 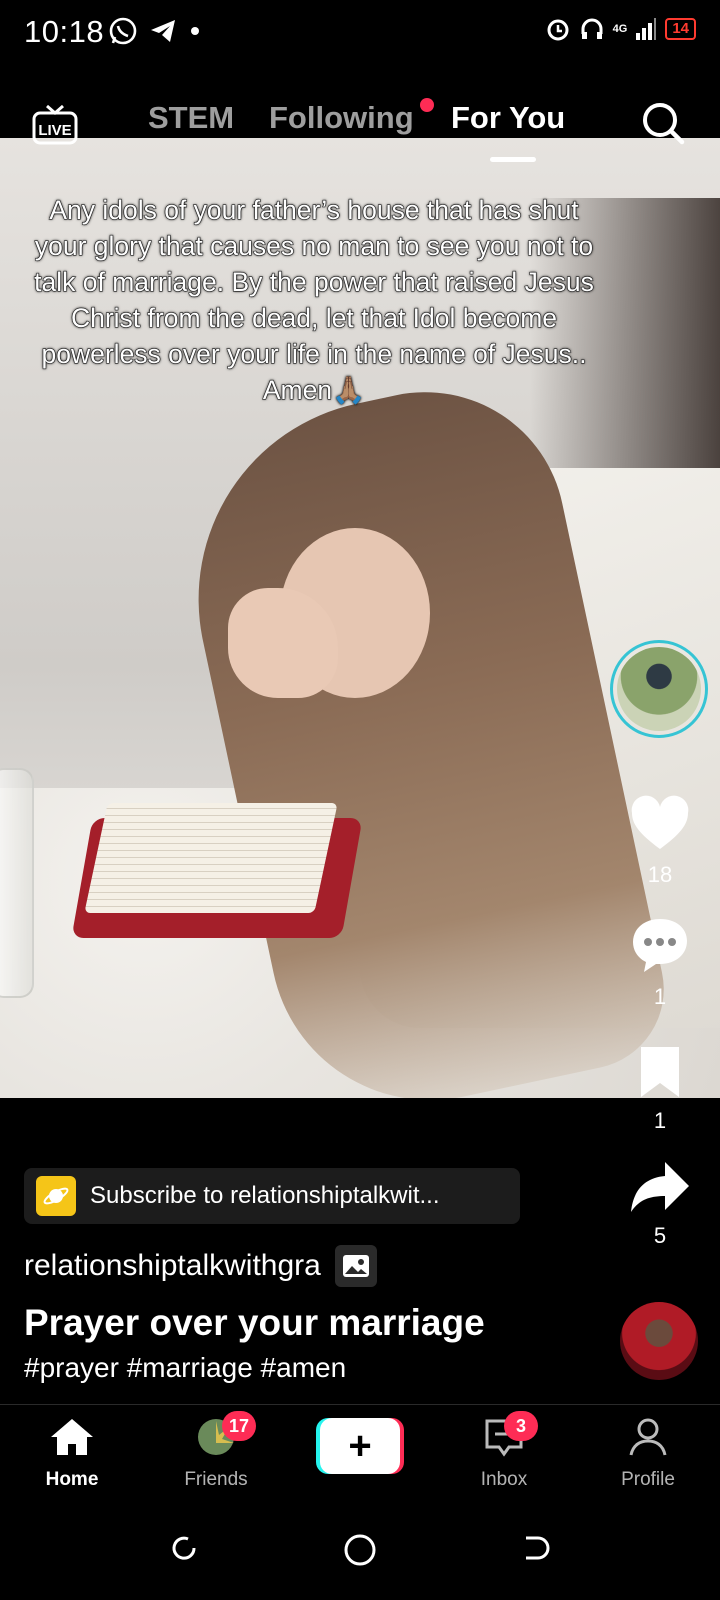 What do you see at coordinates (620, 29) in the screenshot?
I see `network-type: 4G` at bounding box center [620, 29].